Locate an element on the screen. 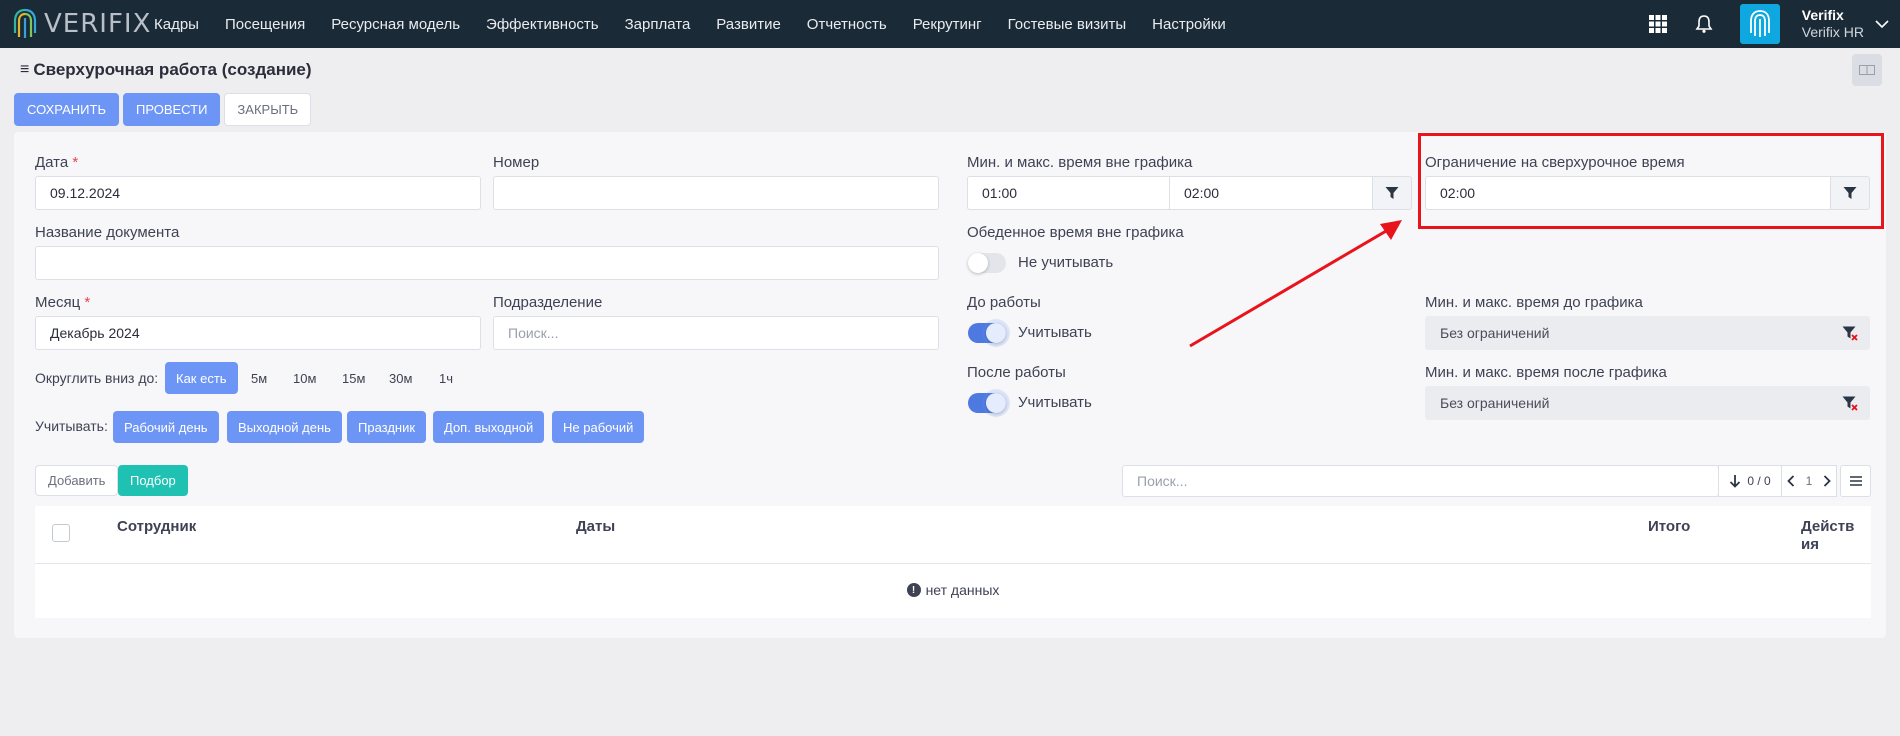  offschedule-max-field: 02:00 is located at coordinates (1271, 193).